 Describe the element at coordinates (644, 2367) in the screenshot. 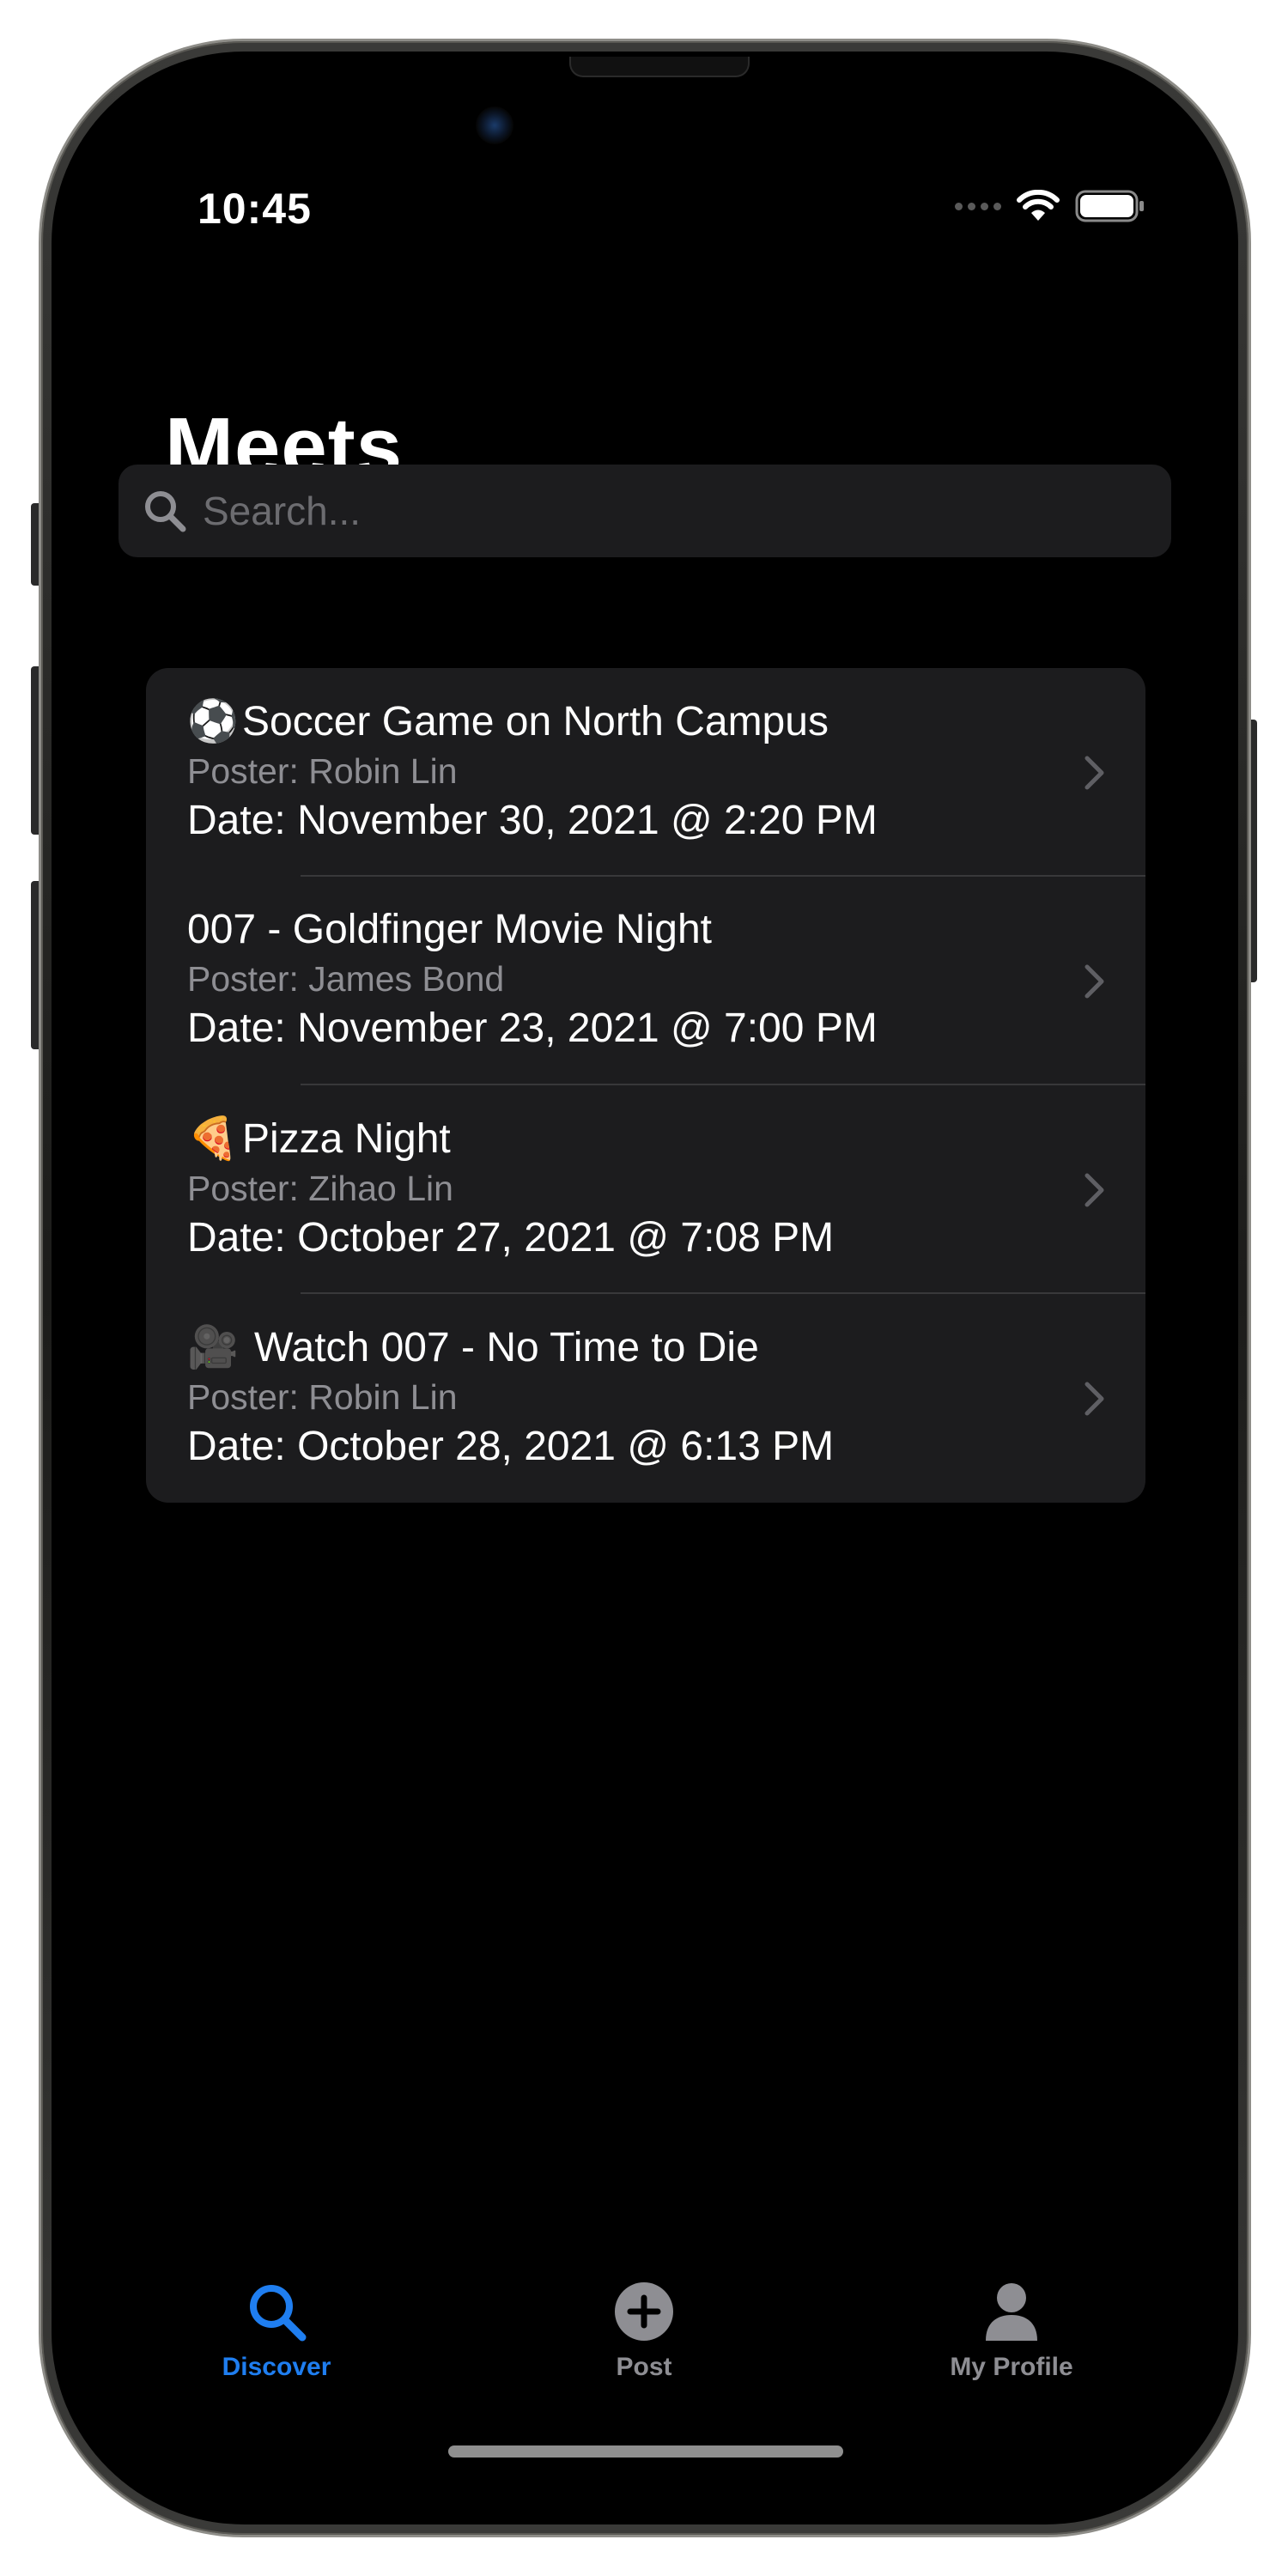

I see `tab-post-label: Post` at that location.